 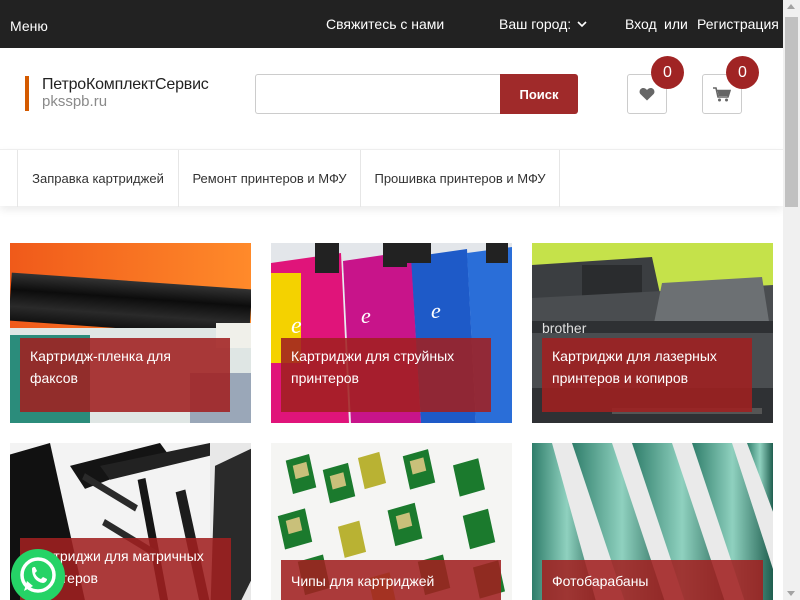 I want to click on nav-tab-printer-firmware: Прошивка принтеров и МФУ, so click(x=460, y=178).